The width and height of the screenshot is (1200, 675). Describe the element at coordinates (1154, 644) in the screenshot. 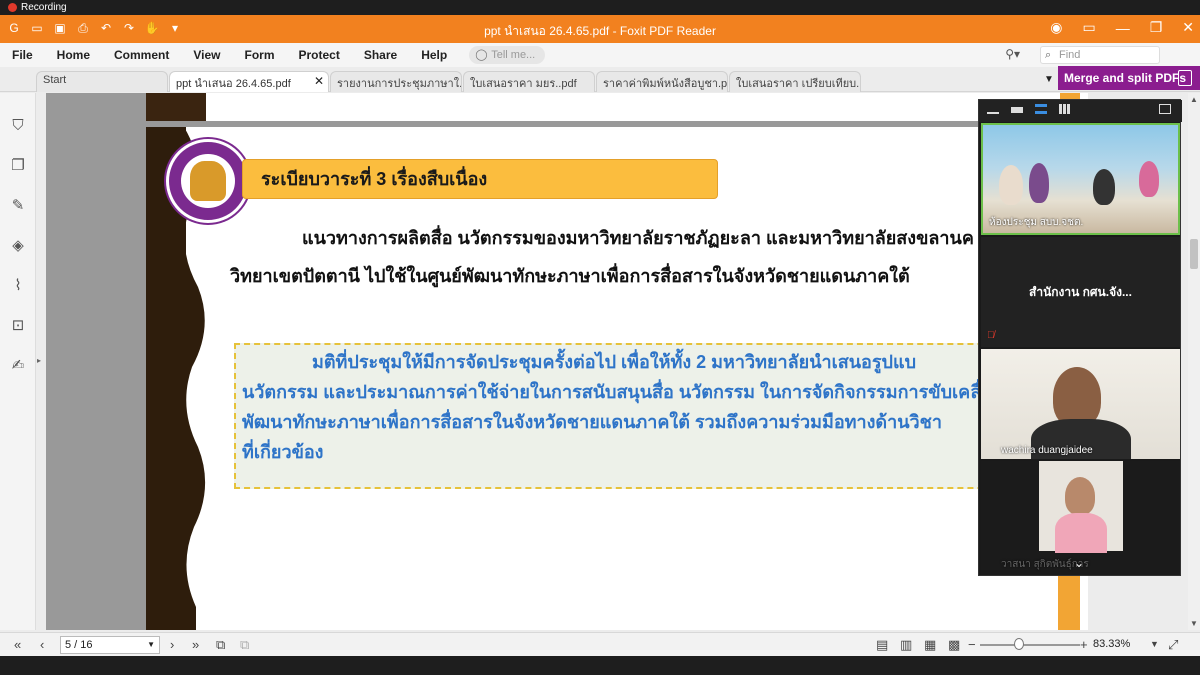

I see `zoom-dropdown-icon: ▼` at that location.